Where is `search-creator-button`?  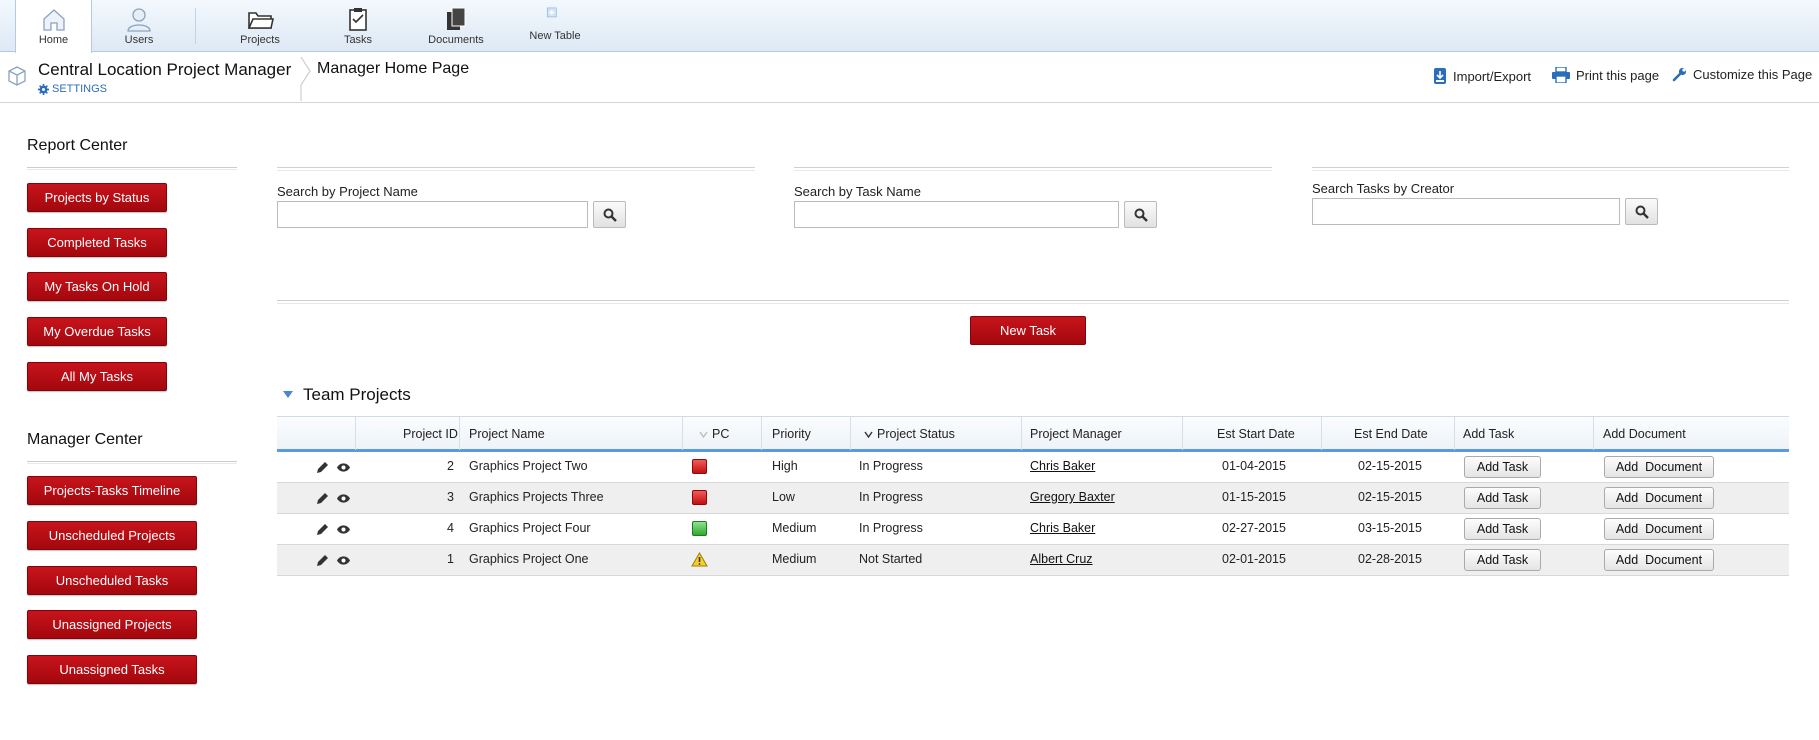
search-creator-button is located at coordinates (1641, 211).